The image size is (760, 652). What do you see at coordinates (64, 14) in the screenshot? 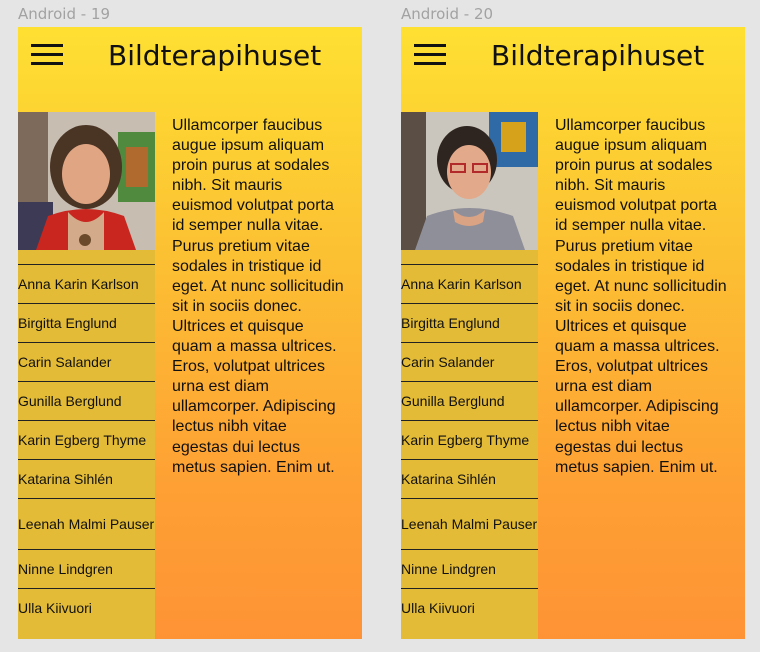
I see `artboard-label: Android - 19` at bounding box center [64, 14].